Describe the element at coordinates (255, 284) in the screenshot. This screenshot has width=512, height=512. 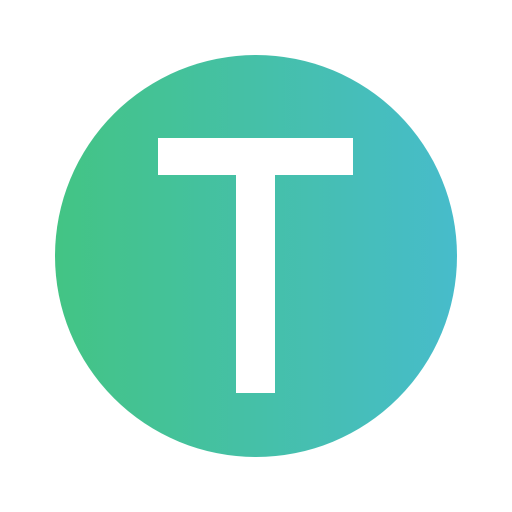
I see `letter-t-stem` at that location.